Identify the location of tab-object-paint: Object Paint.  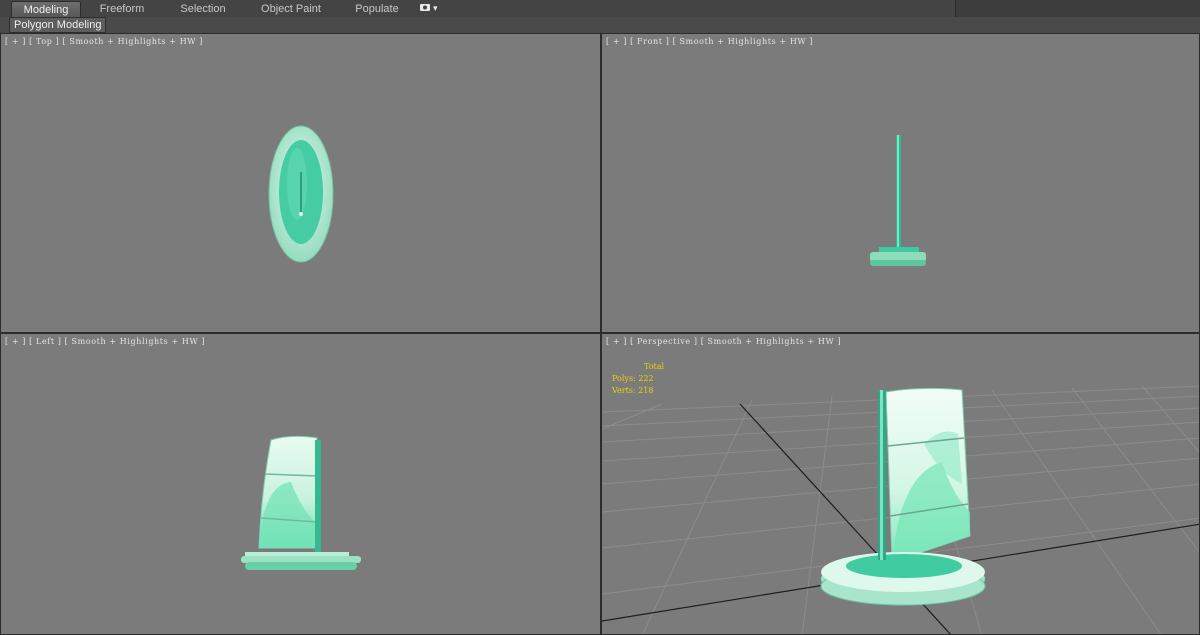
(291, 9).